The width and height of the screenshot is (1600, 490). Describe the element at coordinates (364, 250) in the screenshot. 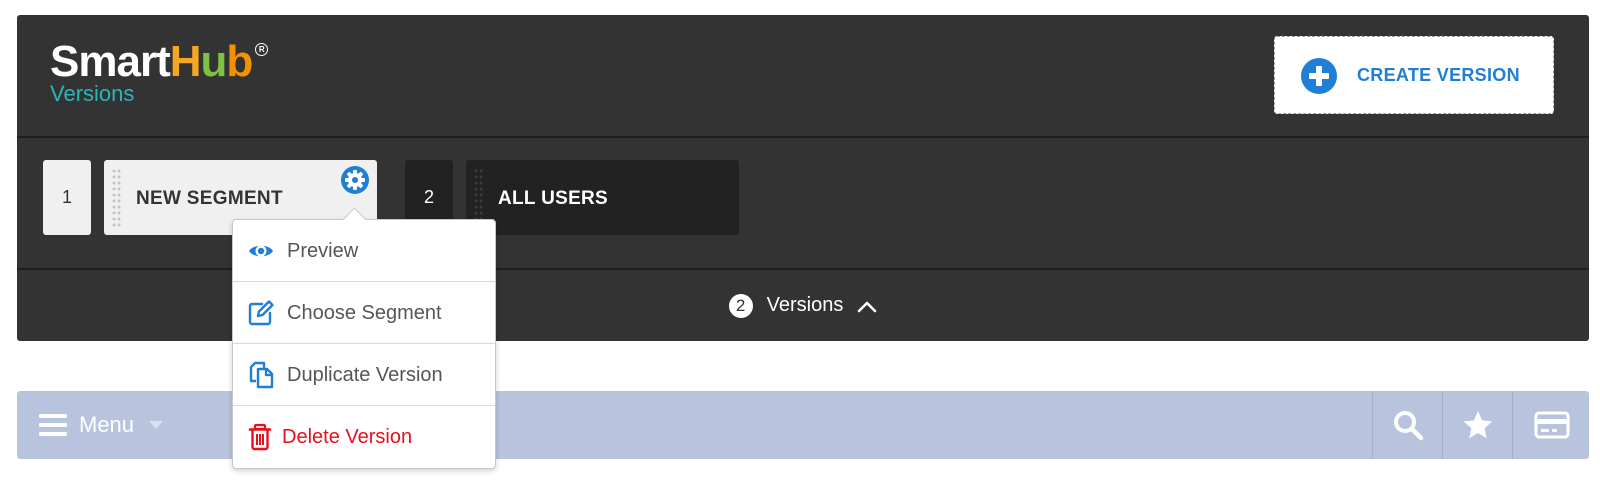

I see `menu-item-preview: Preview` at that location.